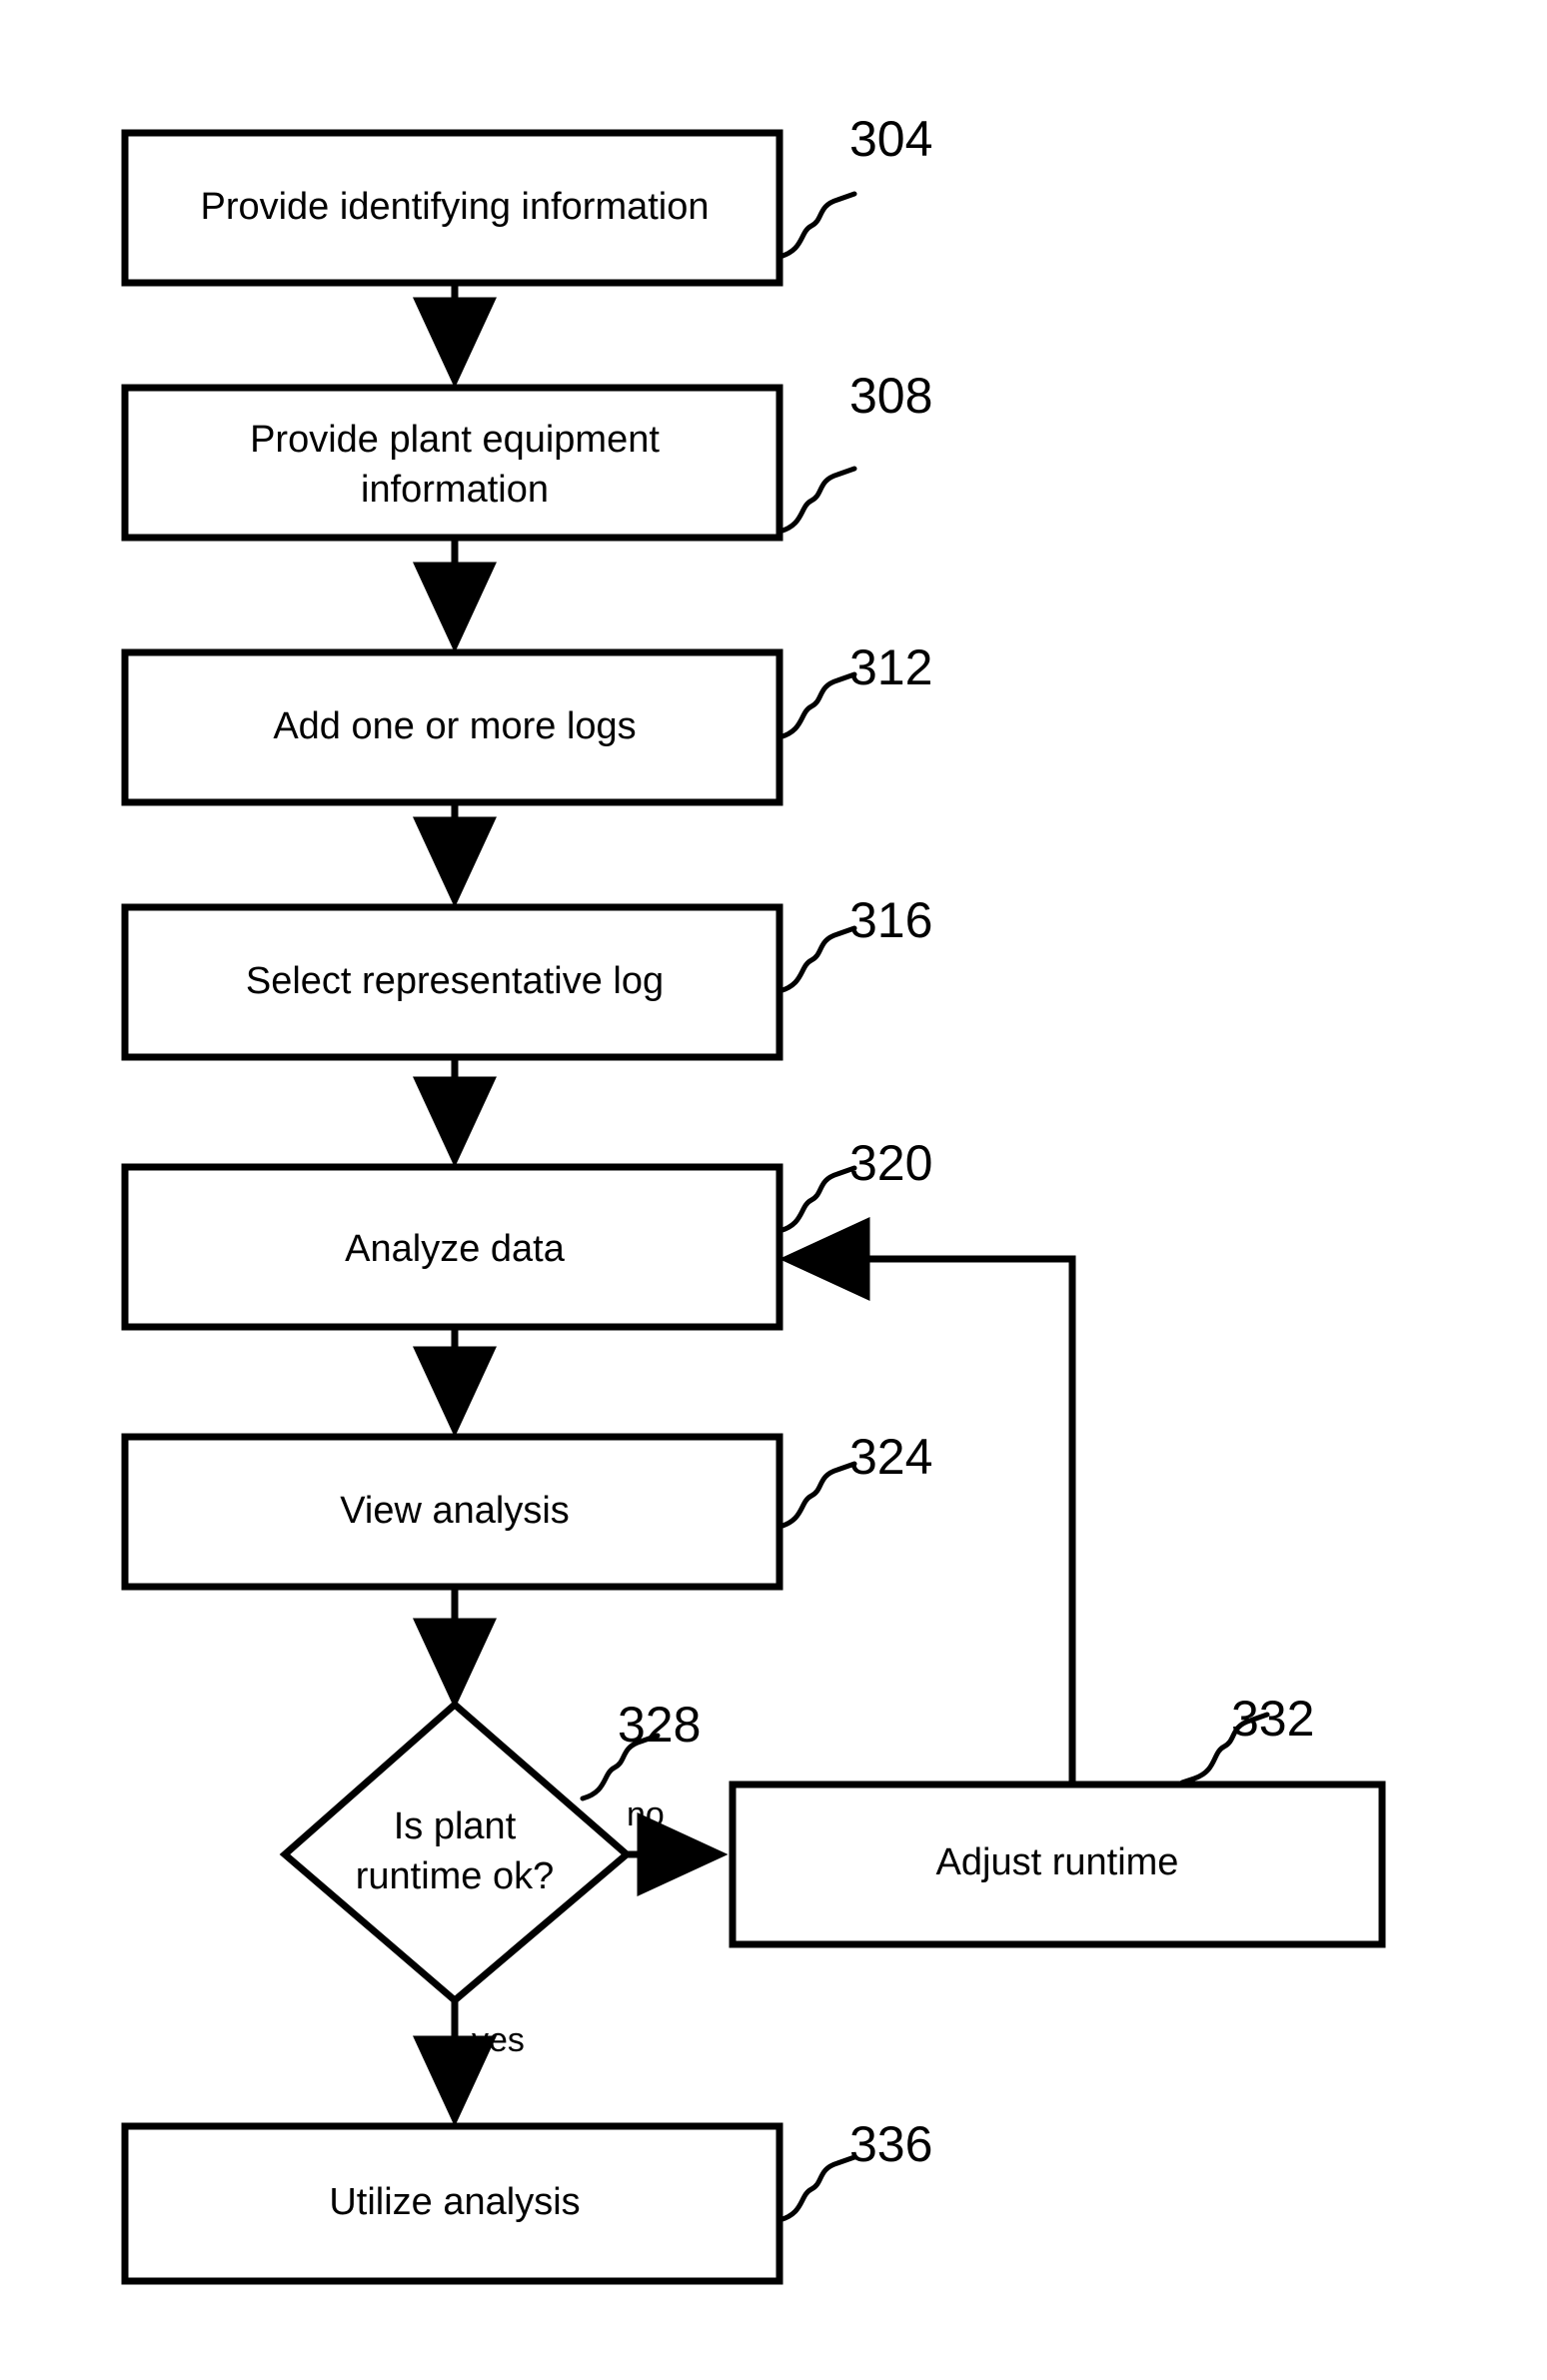 This screenshot has height=2380, width=1547. I want to click on edge-label-no-text: no, so click(646, 1814).